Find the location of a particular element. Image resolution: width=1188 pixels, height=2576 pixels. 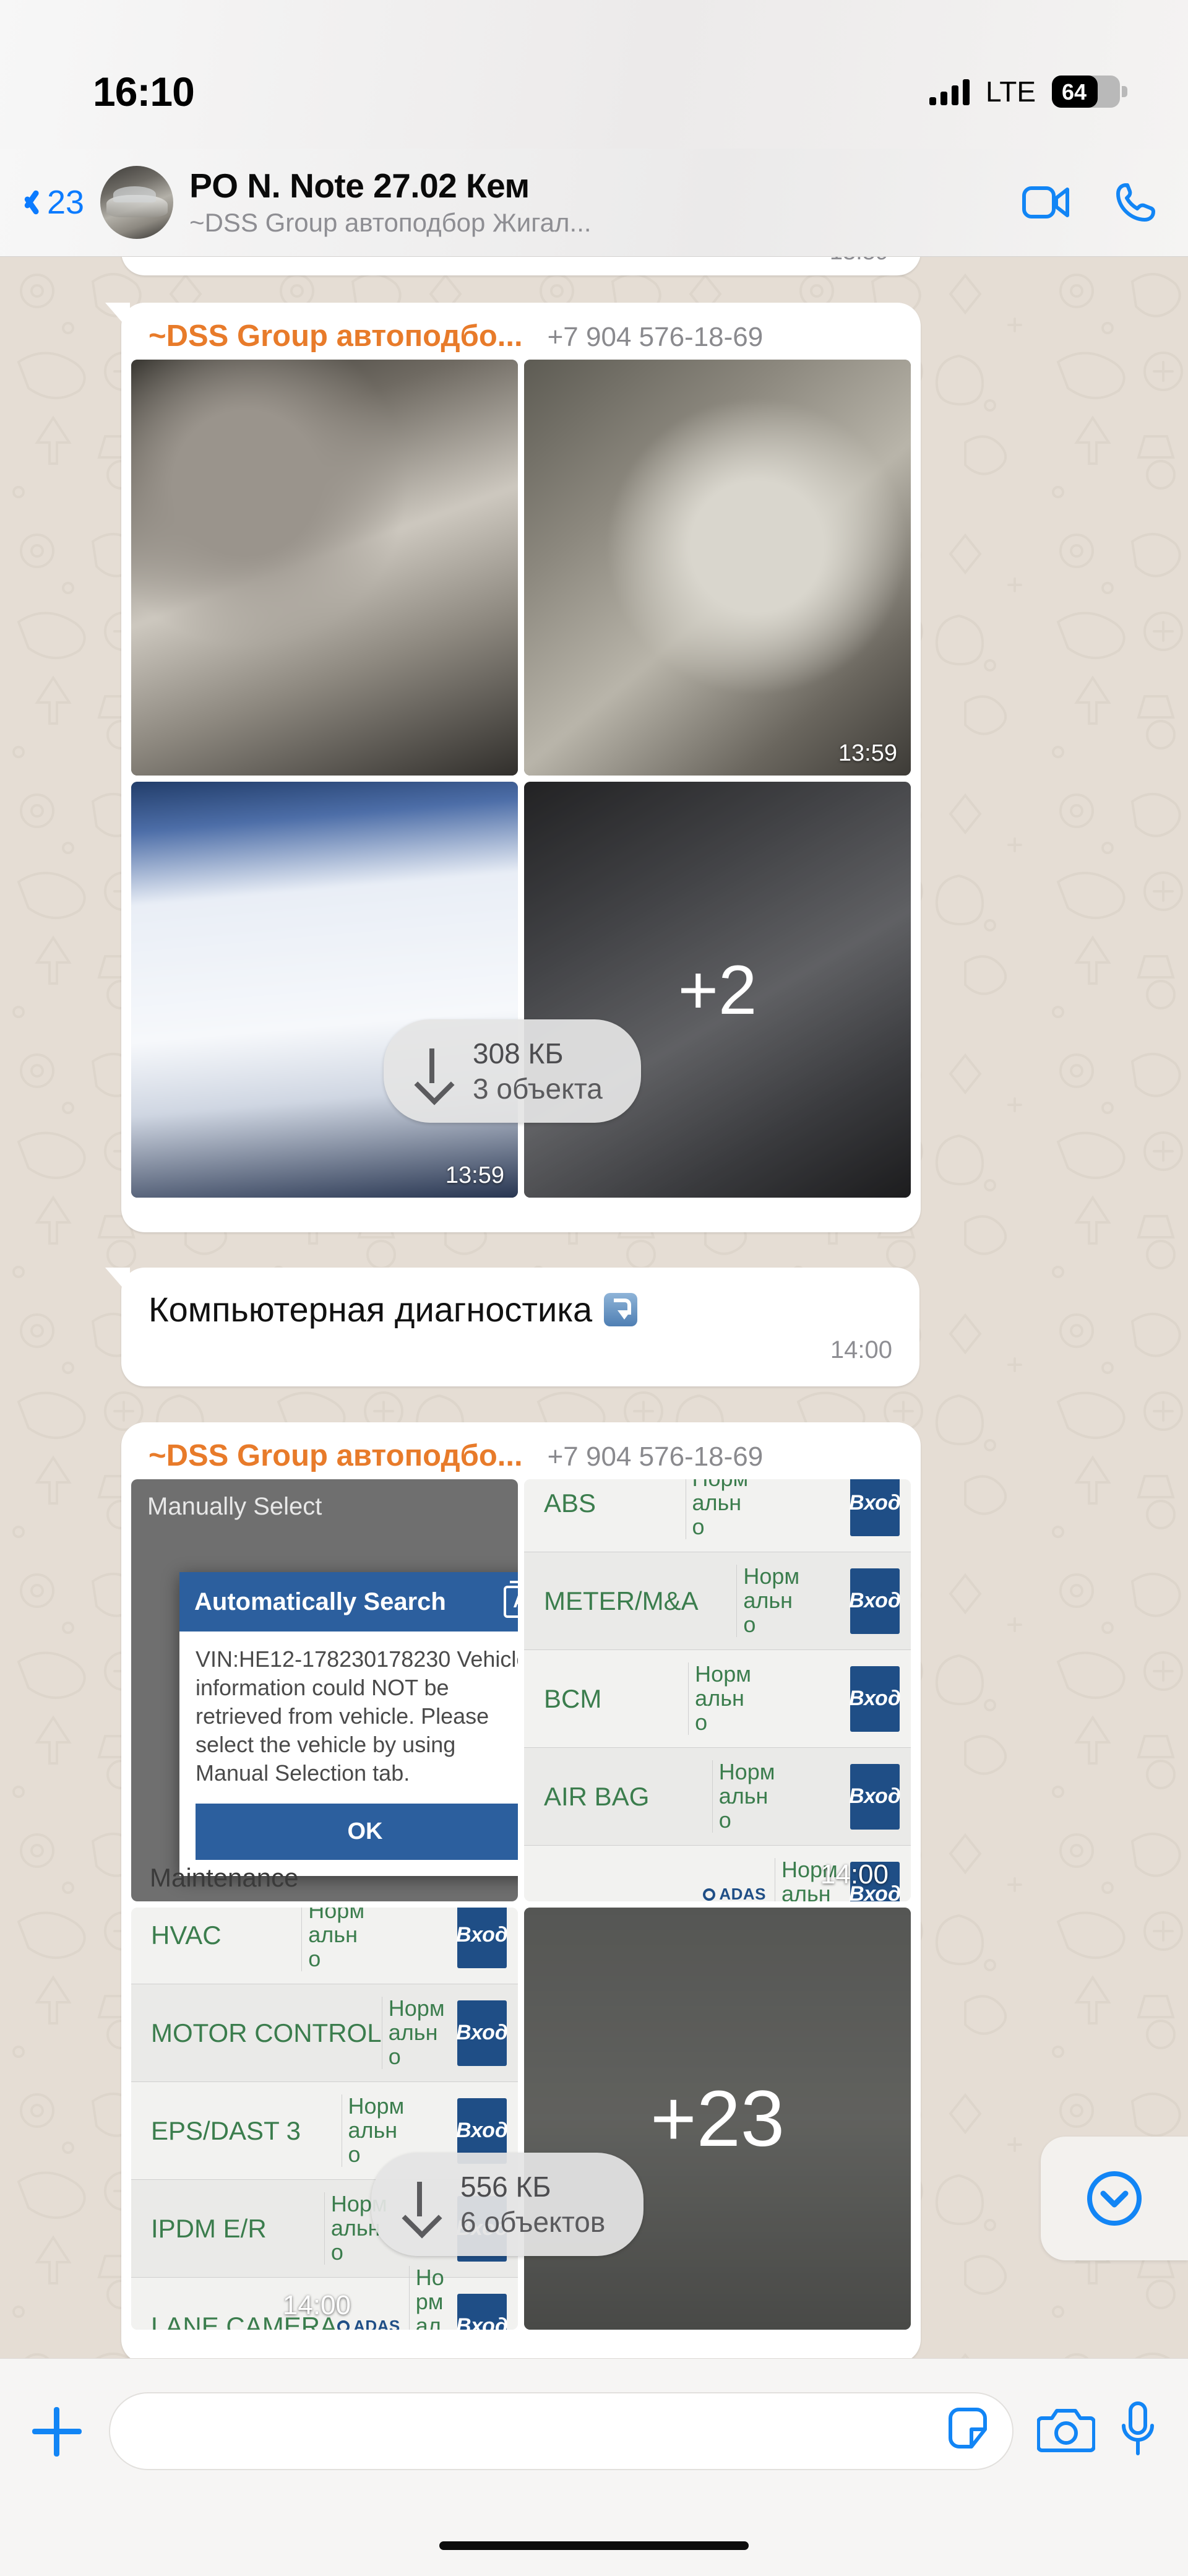

download-count: 3 объекта is located at coordinates (538, 1088).